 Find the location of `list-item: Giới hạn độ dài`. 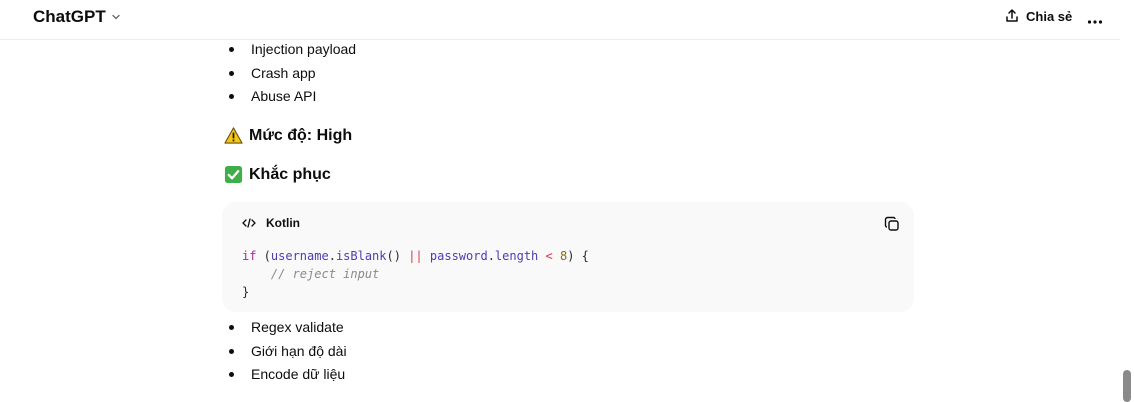

list-item: Giới hạn độ dài is located at coordinates (285, 352).